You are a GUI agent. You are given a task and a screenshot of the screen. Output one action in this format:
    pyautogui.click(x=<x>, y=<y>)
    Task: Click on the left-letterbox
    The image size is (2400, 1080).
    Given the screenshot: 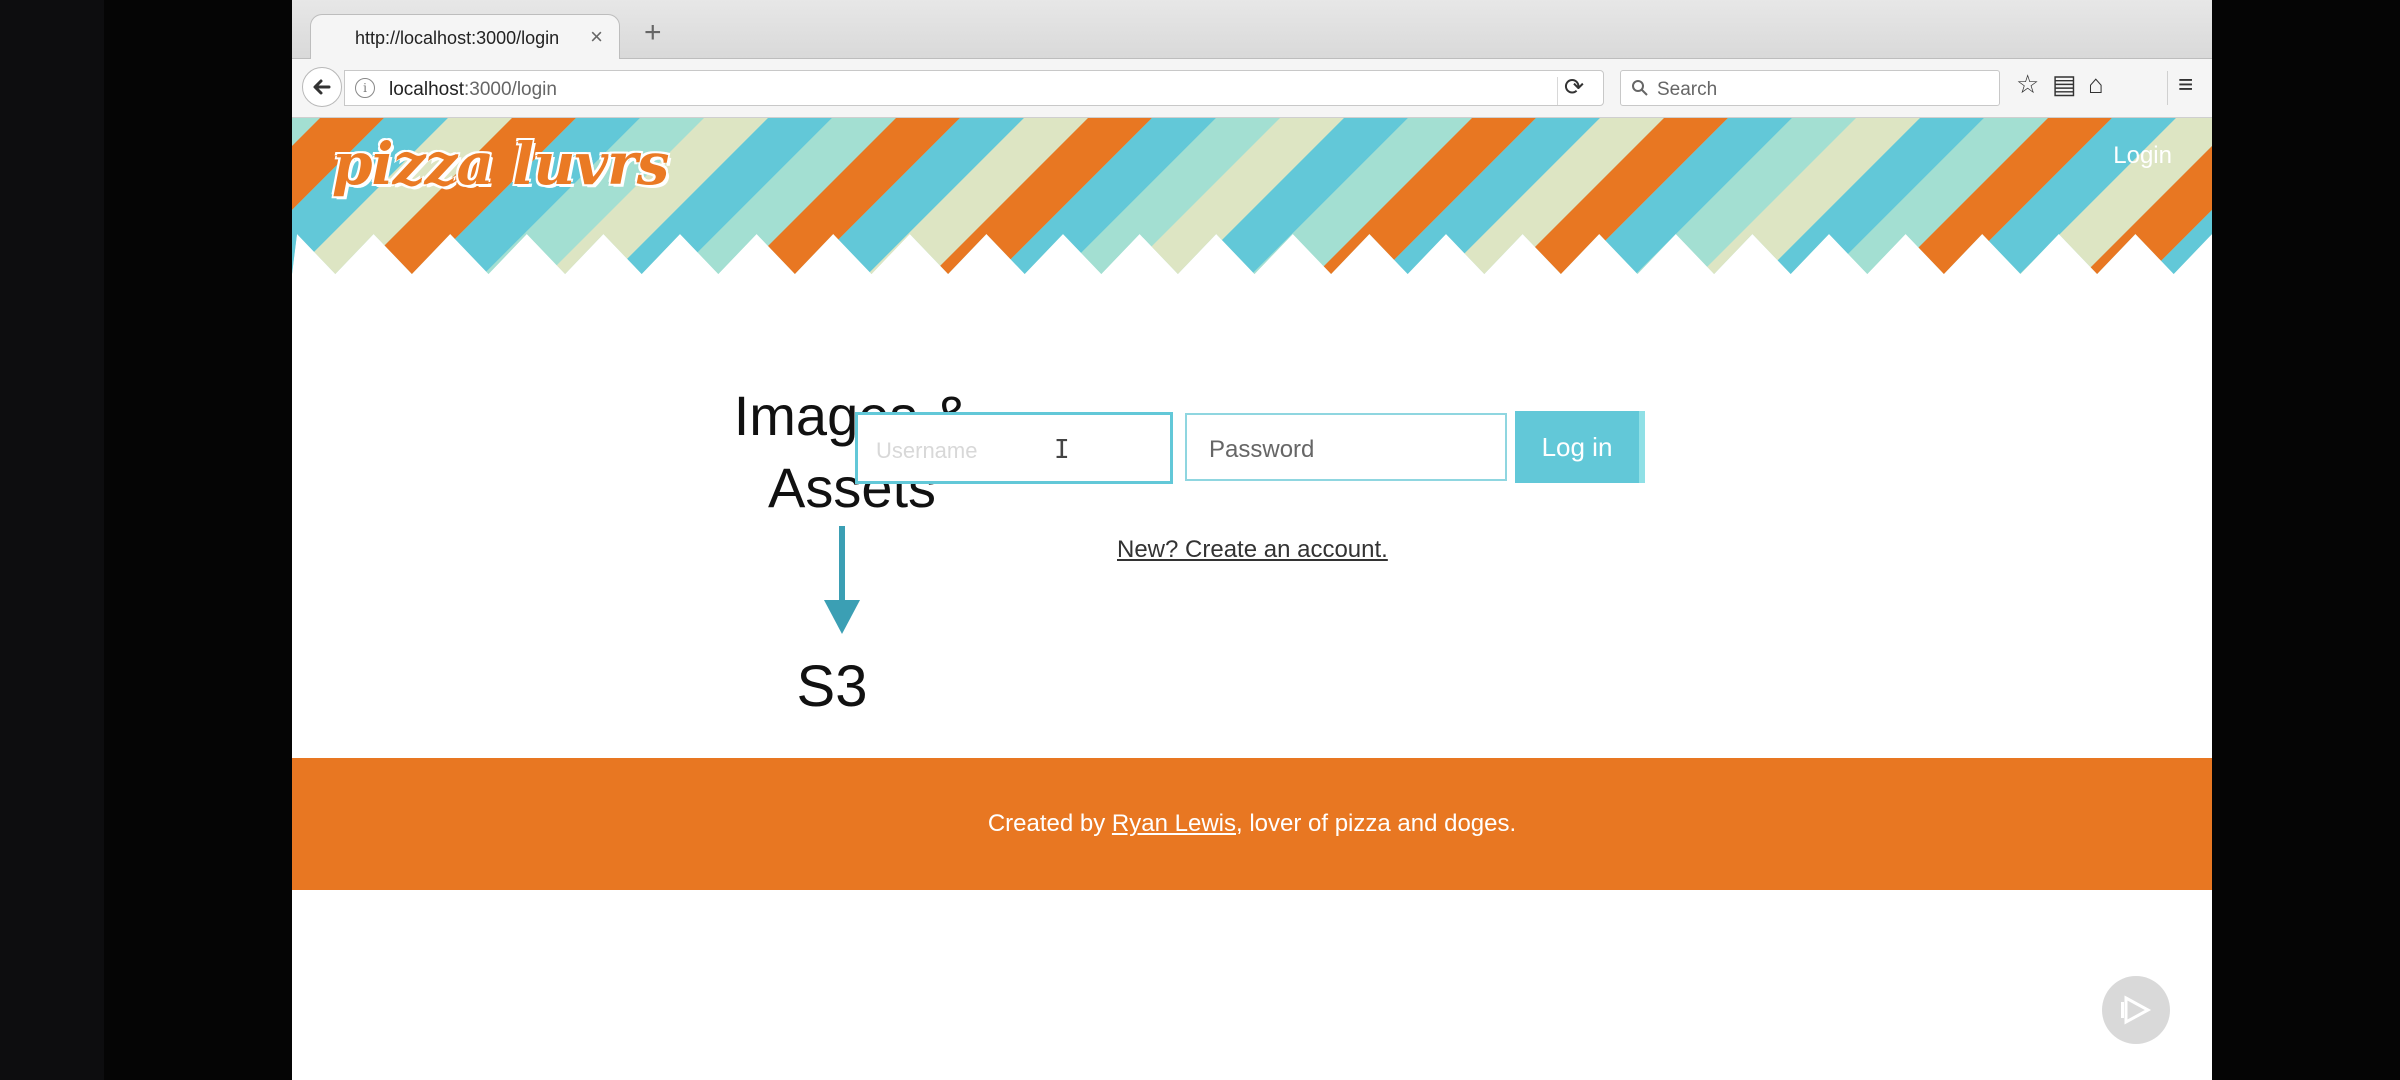 What is the action you would take?
    pyautogui.click(x=198, y=540)
    